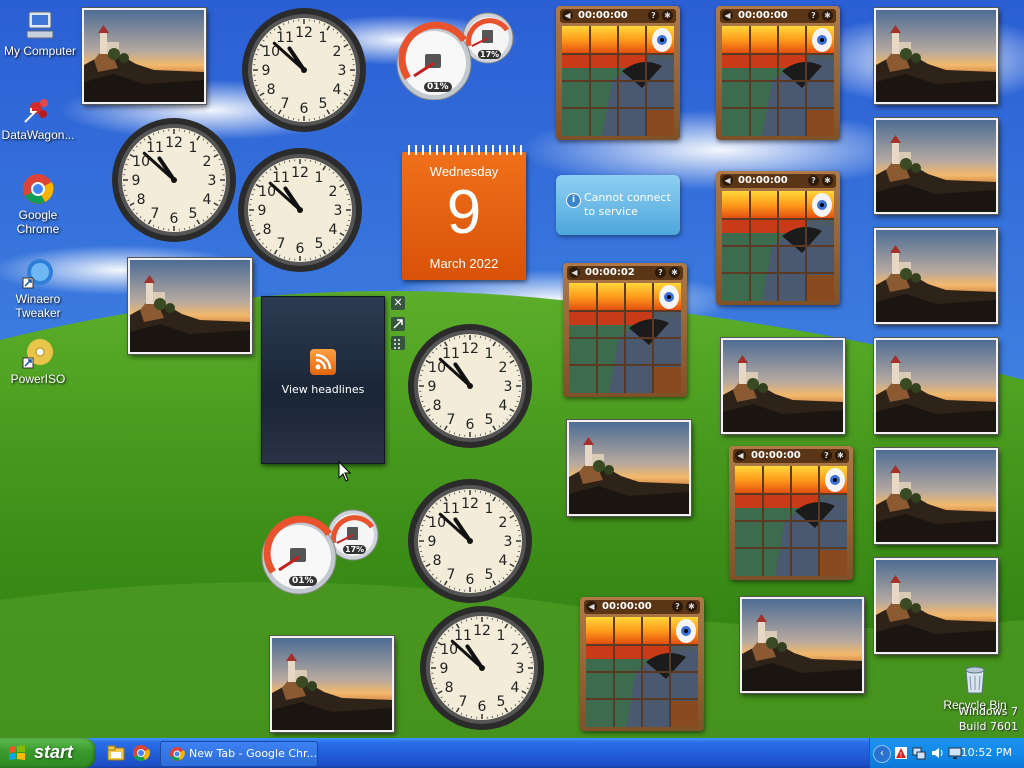 The height and width of the screenshot is (768, 1024). I want to click on feed-headlines-gadget: View headlines, so click(323, 380).